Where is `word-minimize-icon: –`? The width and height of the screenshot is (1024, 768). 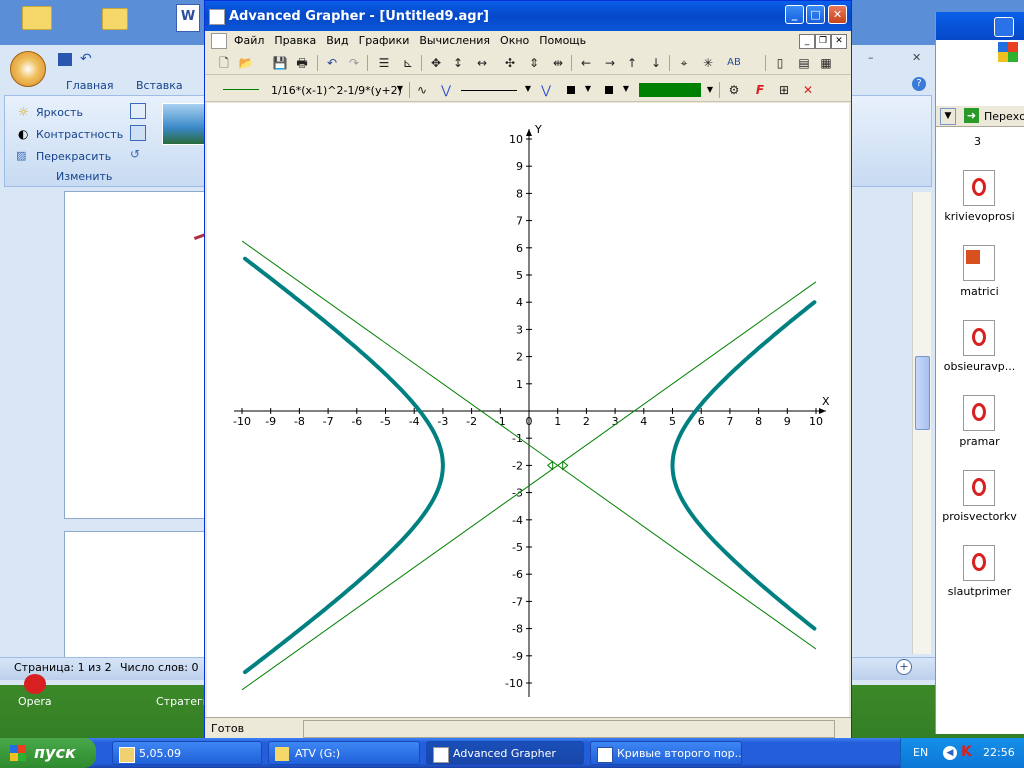
word-minimize-icon: – is located at coordinates (871, 57).